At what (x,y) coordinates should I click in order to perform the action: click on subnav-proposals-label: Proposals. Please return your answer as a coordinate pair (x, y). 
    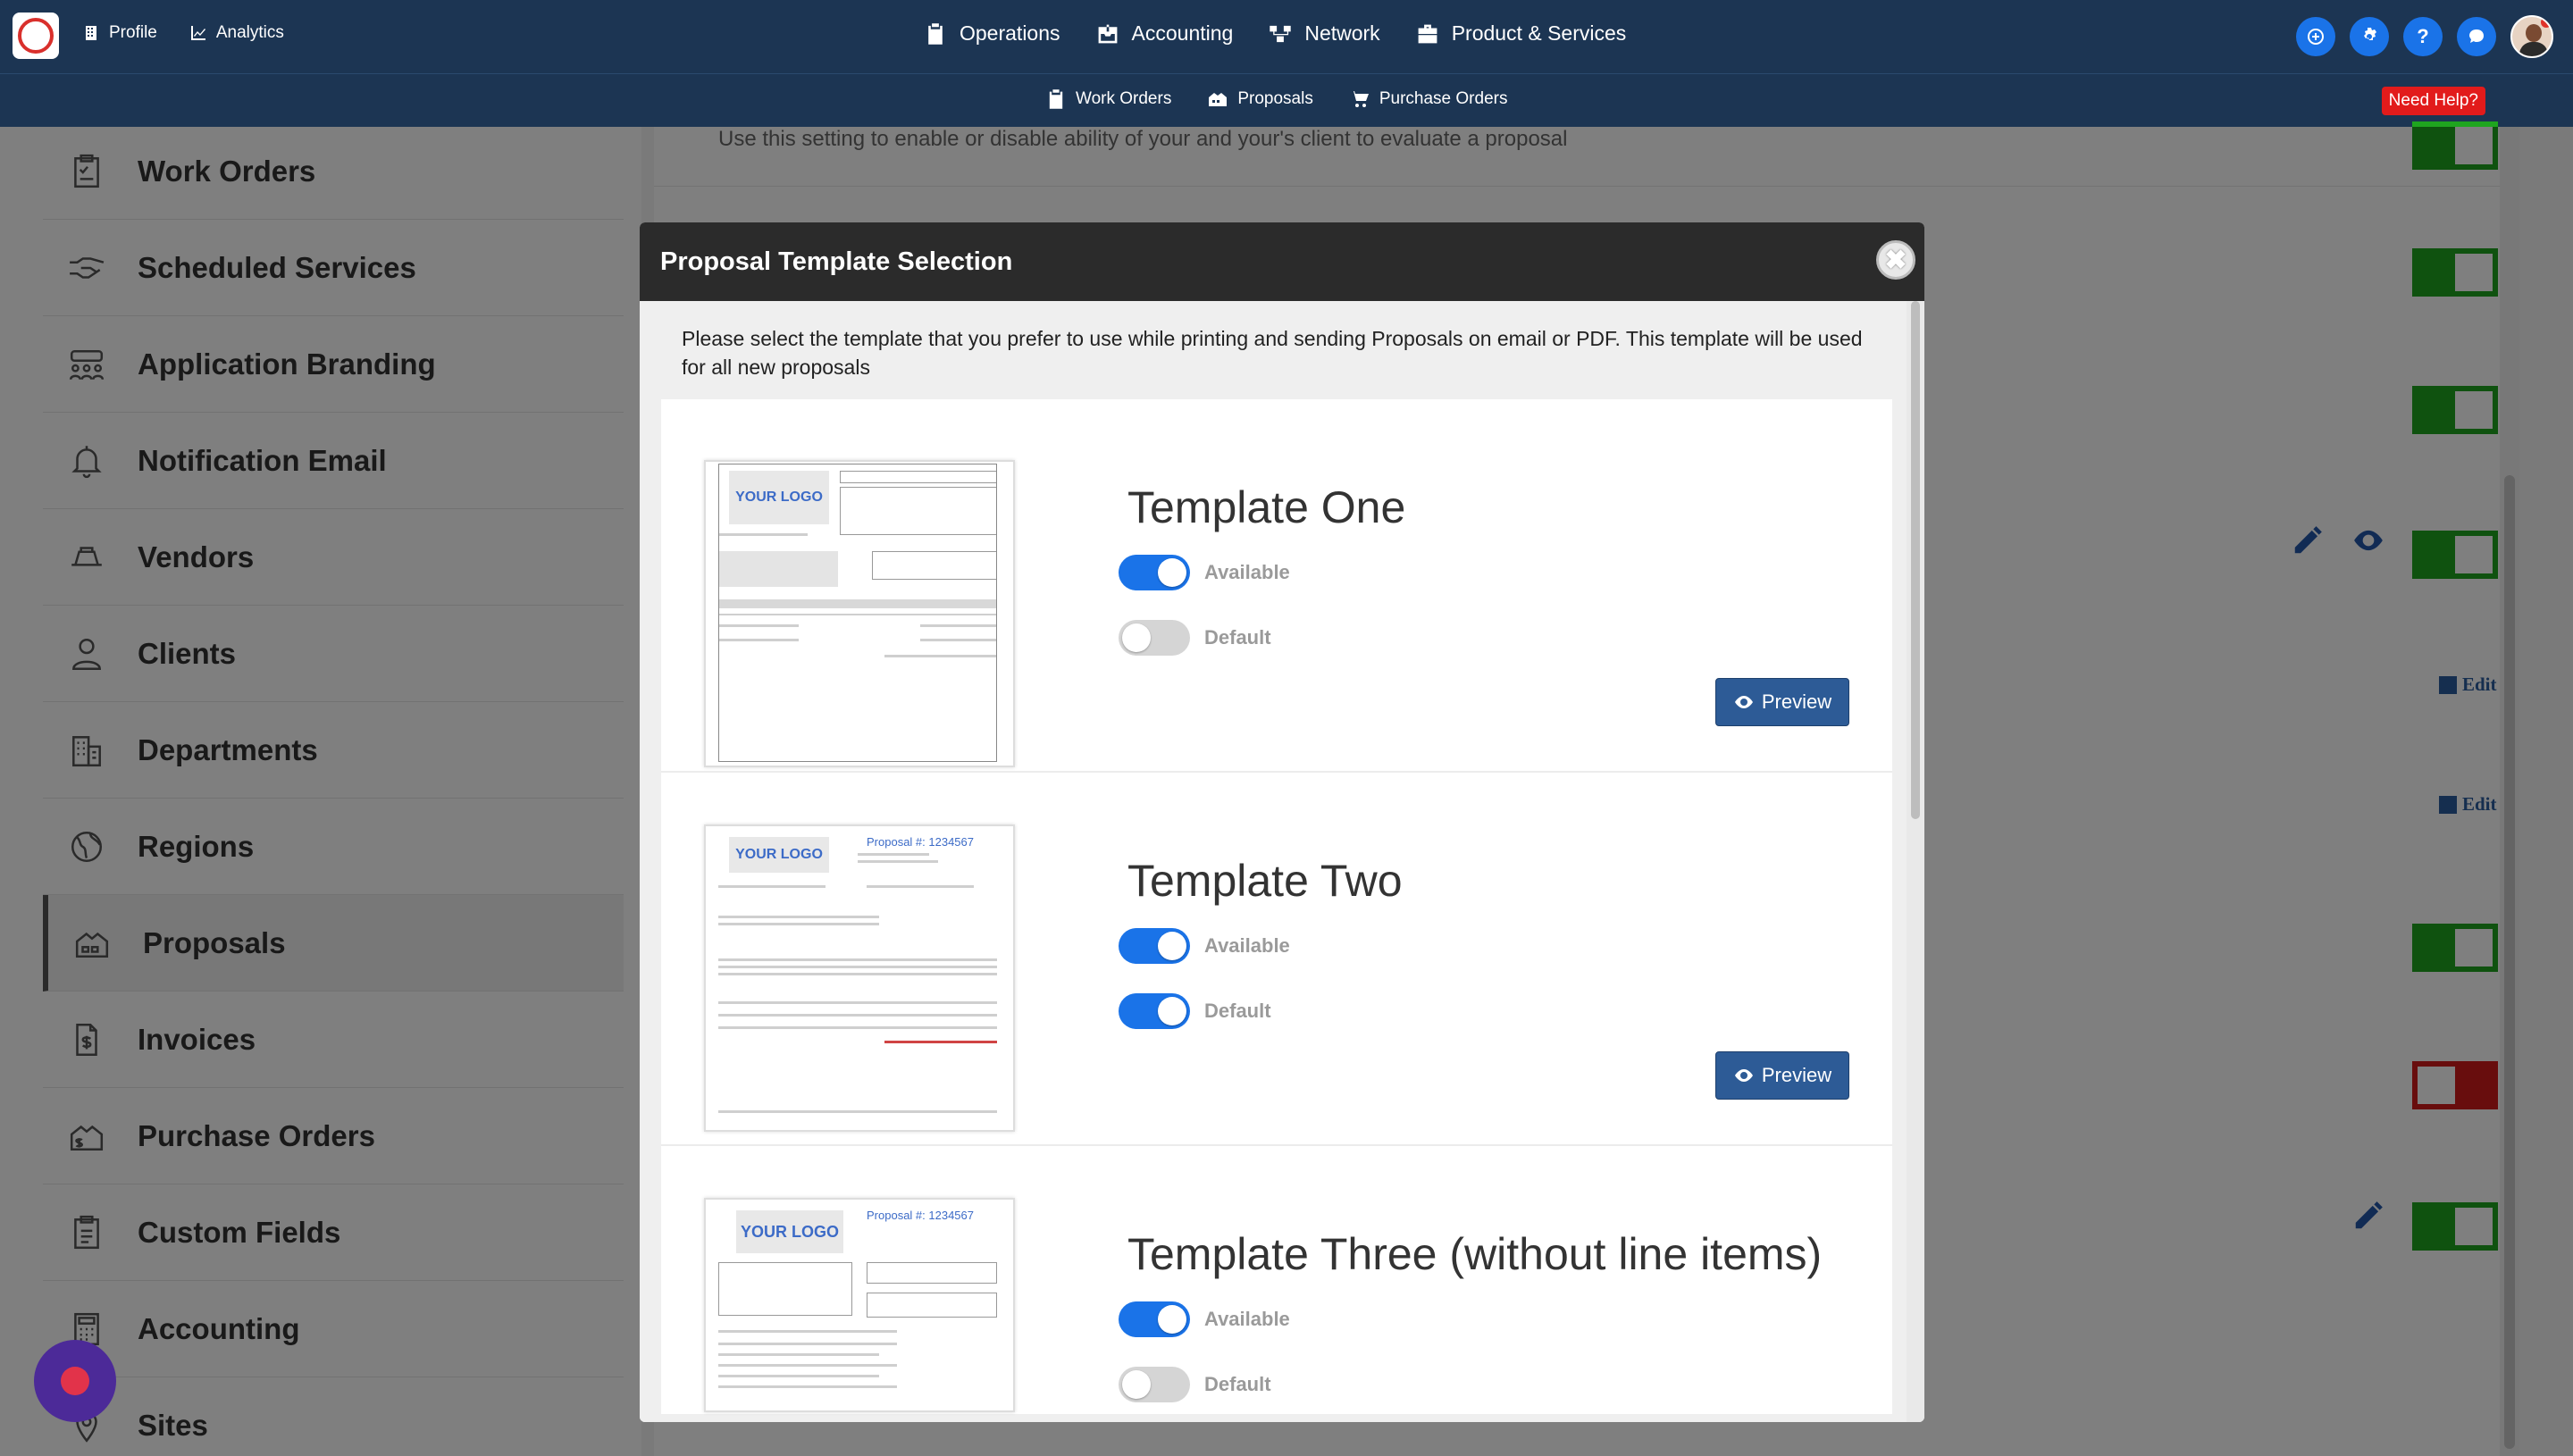
    Looking at the image, I should click on (1275, 98).